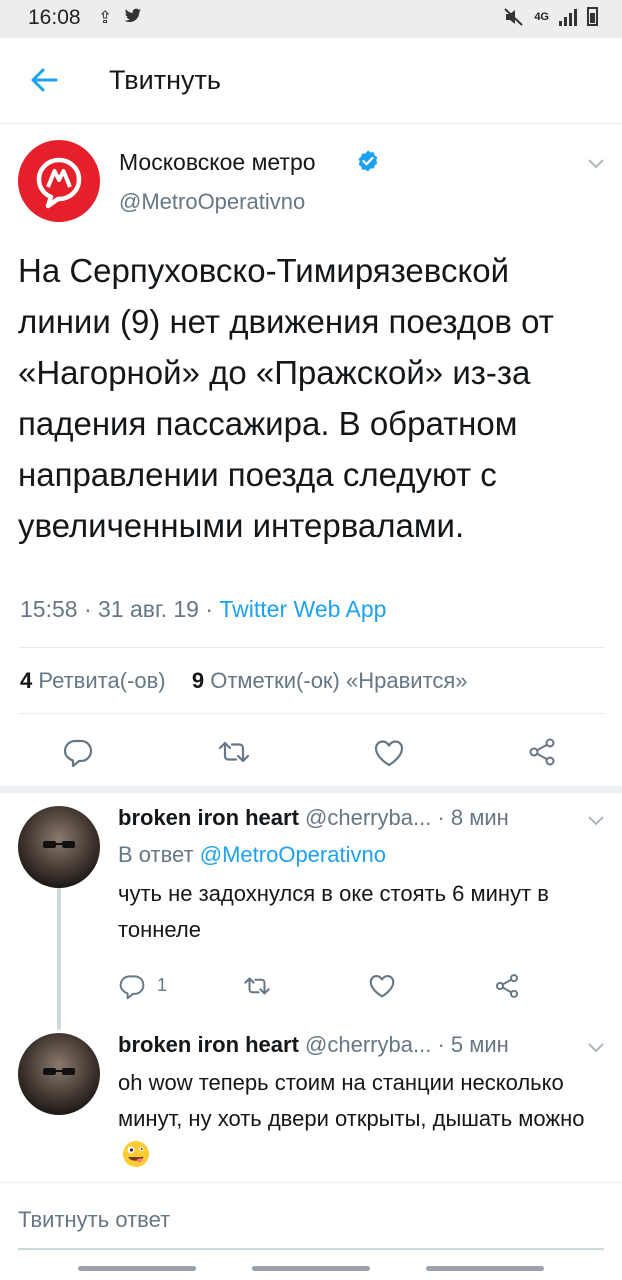 The height and width of the screenshot is (1280, 622). I want to click on app-header: Твитнуть, so click(311, 81).